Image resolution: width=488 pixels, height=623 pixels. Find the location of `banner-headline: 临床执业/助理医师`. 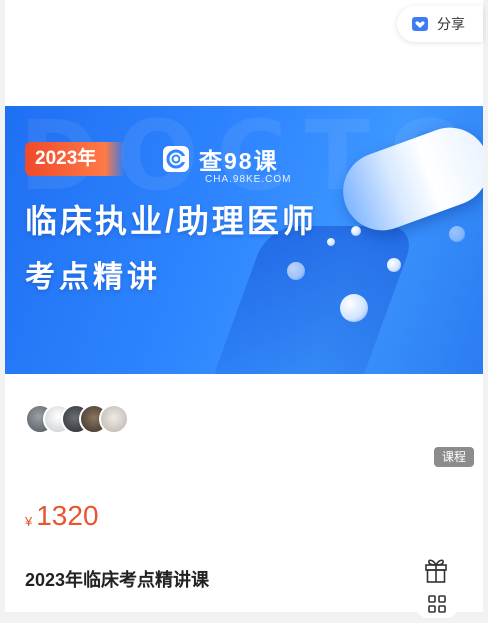

banner-headline: 临床执业/助理医师 is located at coordinates (171, 221).